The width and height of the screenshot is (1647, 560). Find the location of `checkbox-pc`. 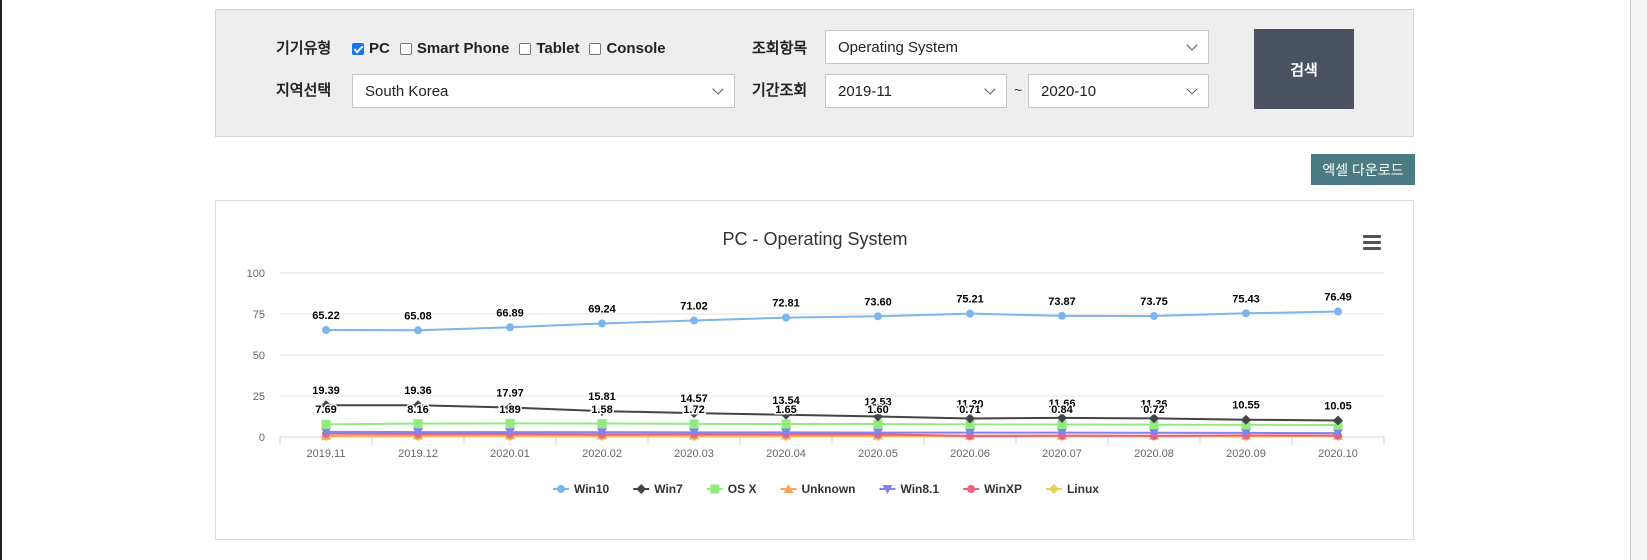

checkbox-pc is located at coordinates (358, 48).